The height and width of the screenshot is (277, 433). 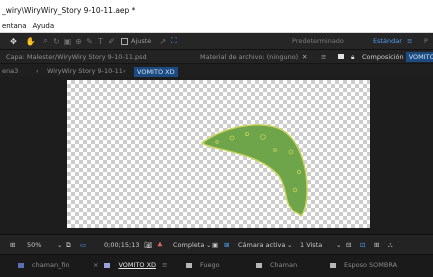 What do you see at coordinates (13, 41) in the screenshot?
I see `selection-tool-icon: ✥` at bounding box center [13, 41].